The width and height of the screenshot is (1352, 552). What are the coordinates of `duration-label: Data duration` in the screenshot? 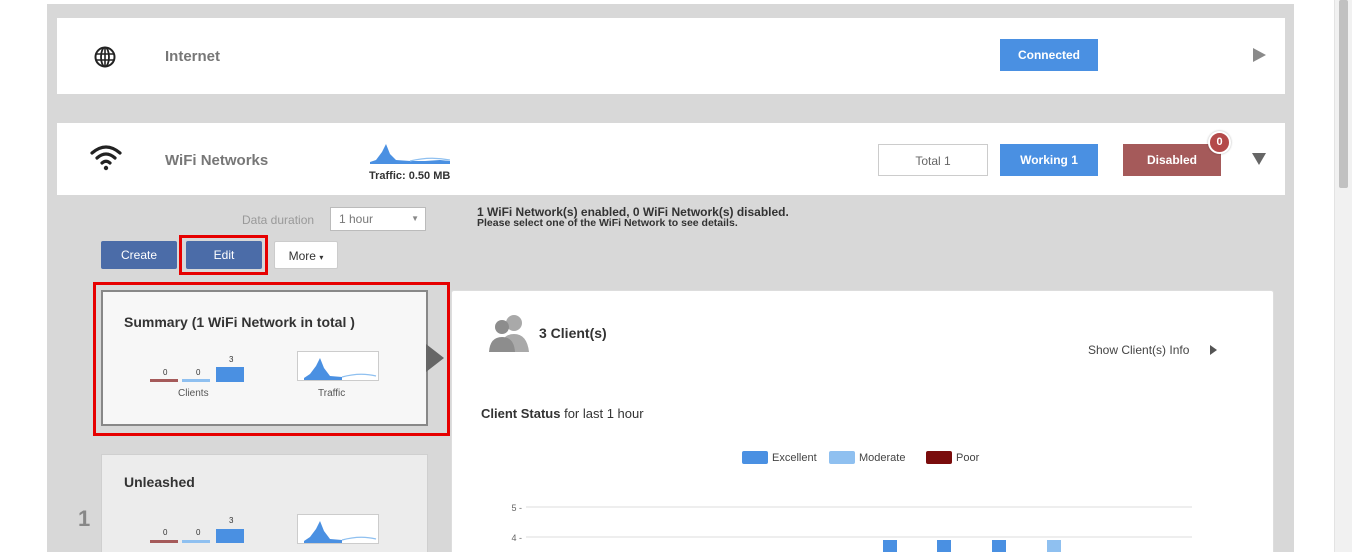 It's located at (278, 220).